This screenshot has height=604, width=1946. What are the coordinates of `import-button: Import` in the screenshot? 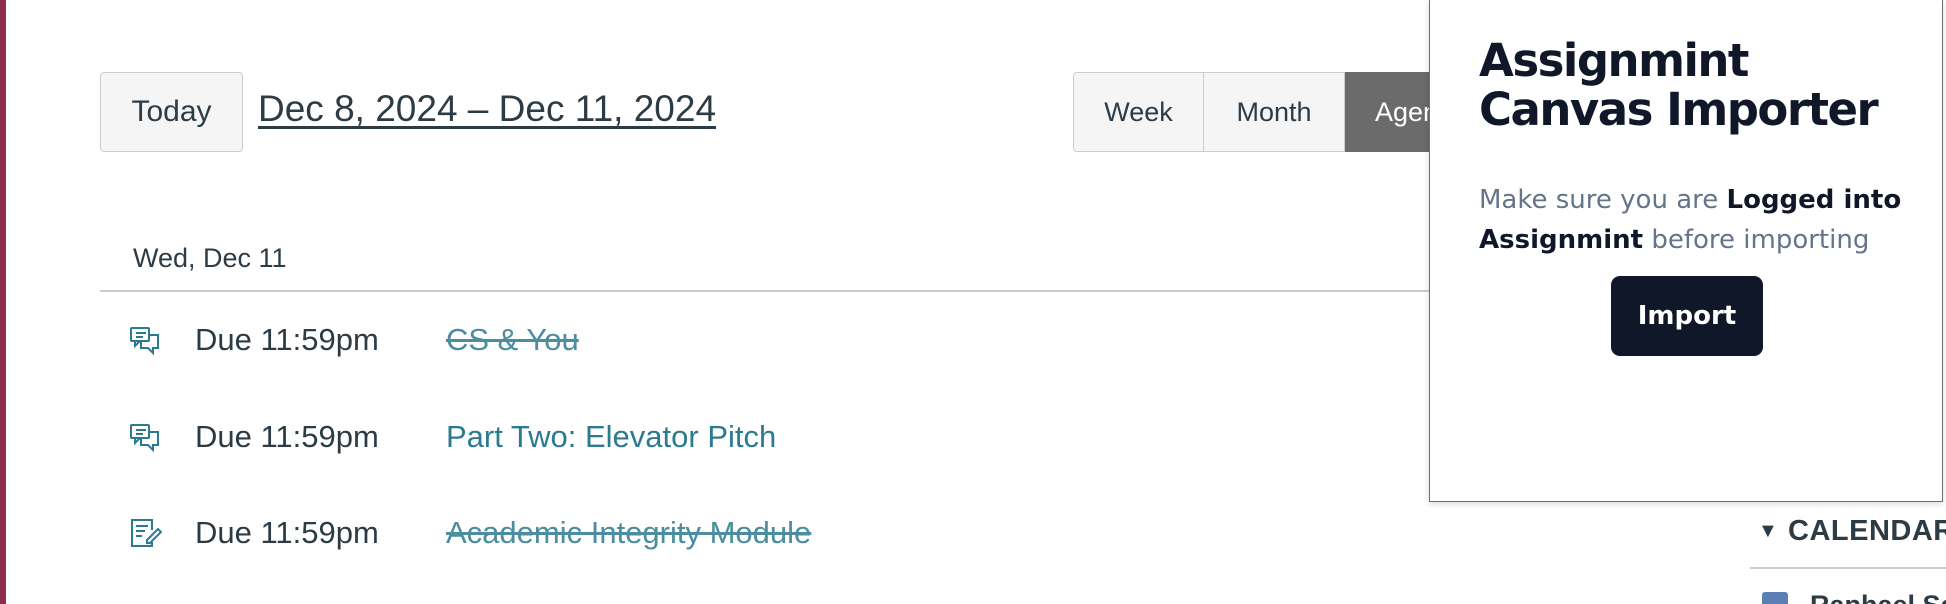 It's located at (1687, 316).